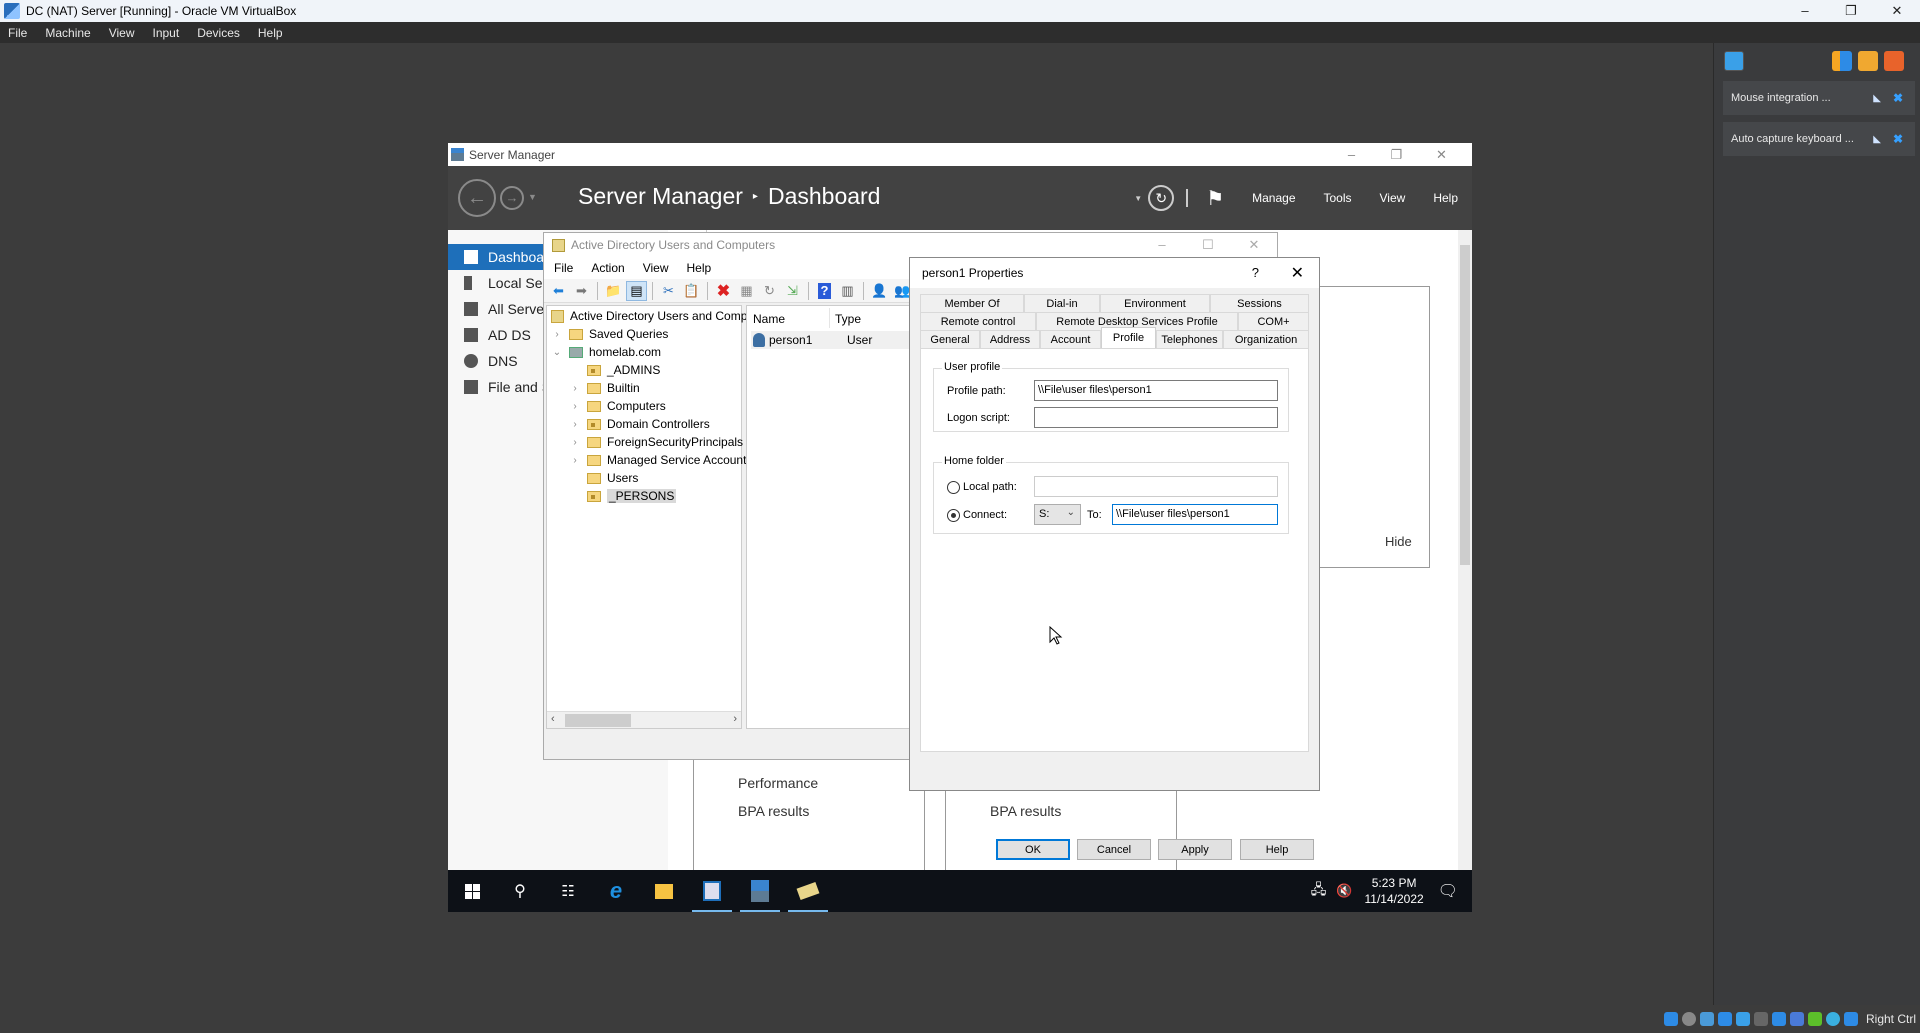 The height and width of the screenshot is (1033, 1920). What do you see at coordinates (953, 515) in the screenshot?
I see `connect-radio` at bounding box center [953, 515].